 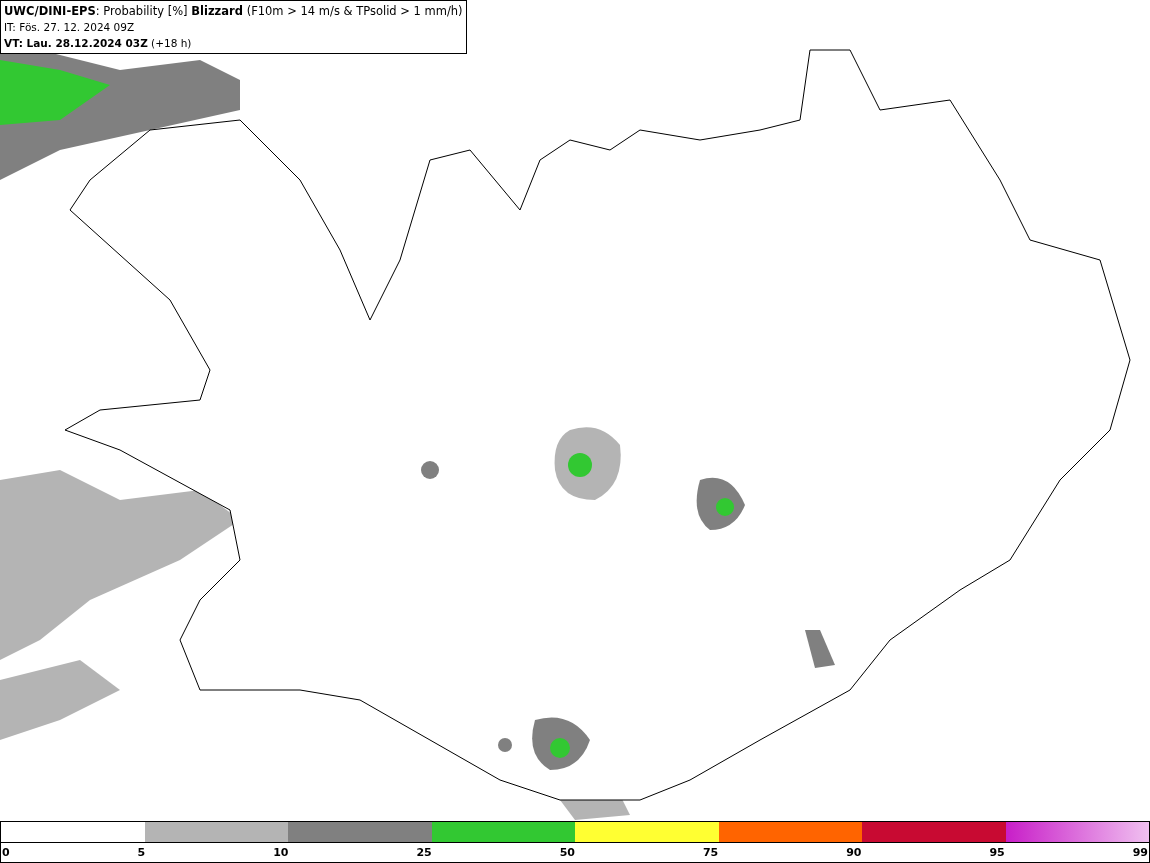 What do you see at coordinates (424, 853) in the screenshot?
I see `scale-label: 25` at bounding box center [424, 853].